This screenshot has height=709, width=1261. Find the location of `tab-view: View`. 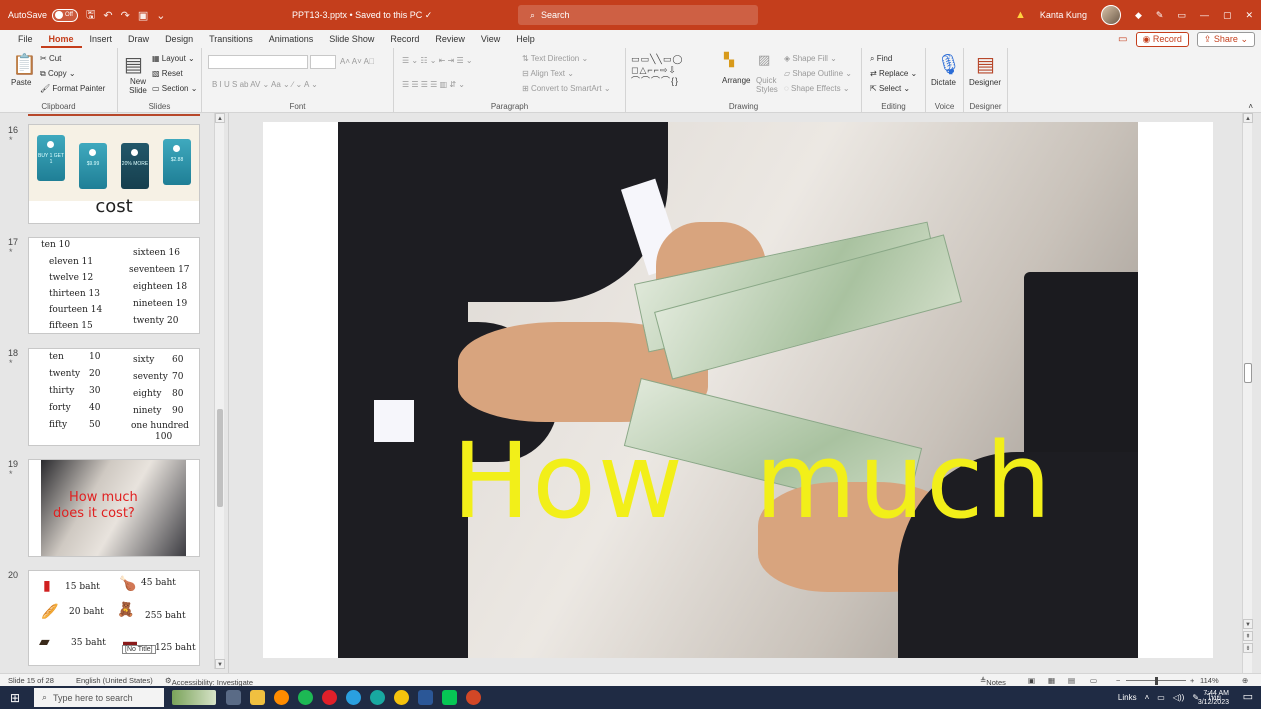

tab-view: View is located at coordinates (490, 39).